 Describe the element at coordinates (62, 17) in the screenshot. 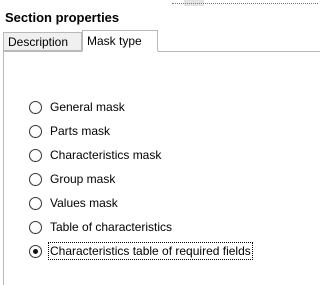

I see `panel-title: Section properties` at that location.